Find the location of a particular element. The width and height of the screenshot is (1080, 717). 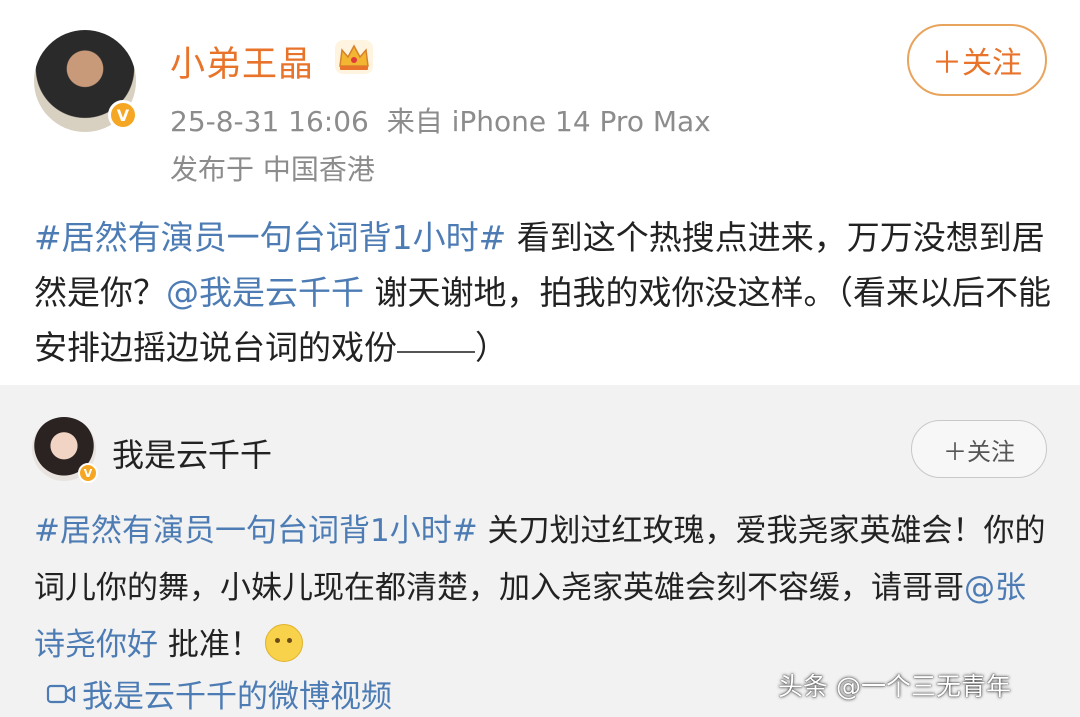

video-link: 我是云千千的微博视频 is located at coordinates (219, 693).